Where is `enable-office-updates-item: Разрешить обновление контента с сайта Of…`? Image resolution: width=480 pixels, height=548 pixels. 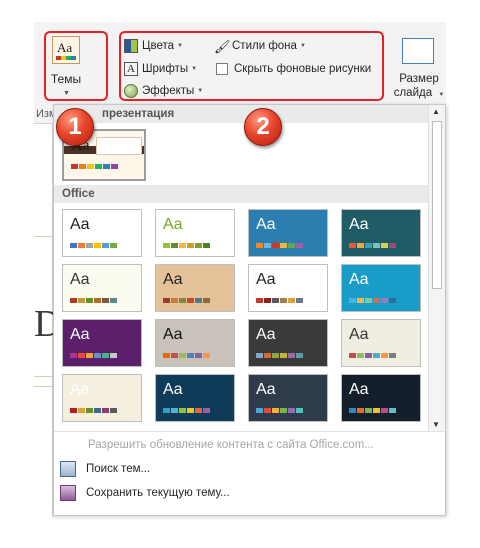 enable-office-updates-item: Разрешить обновление контента с сайта Of… is located at coordinates (231, 445).